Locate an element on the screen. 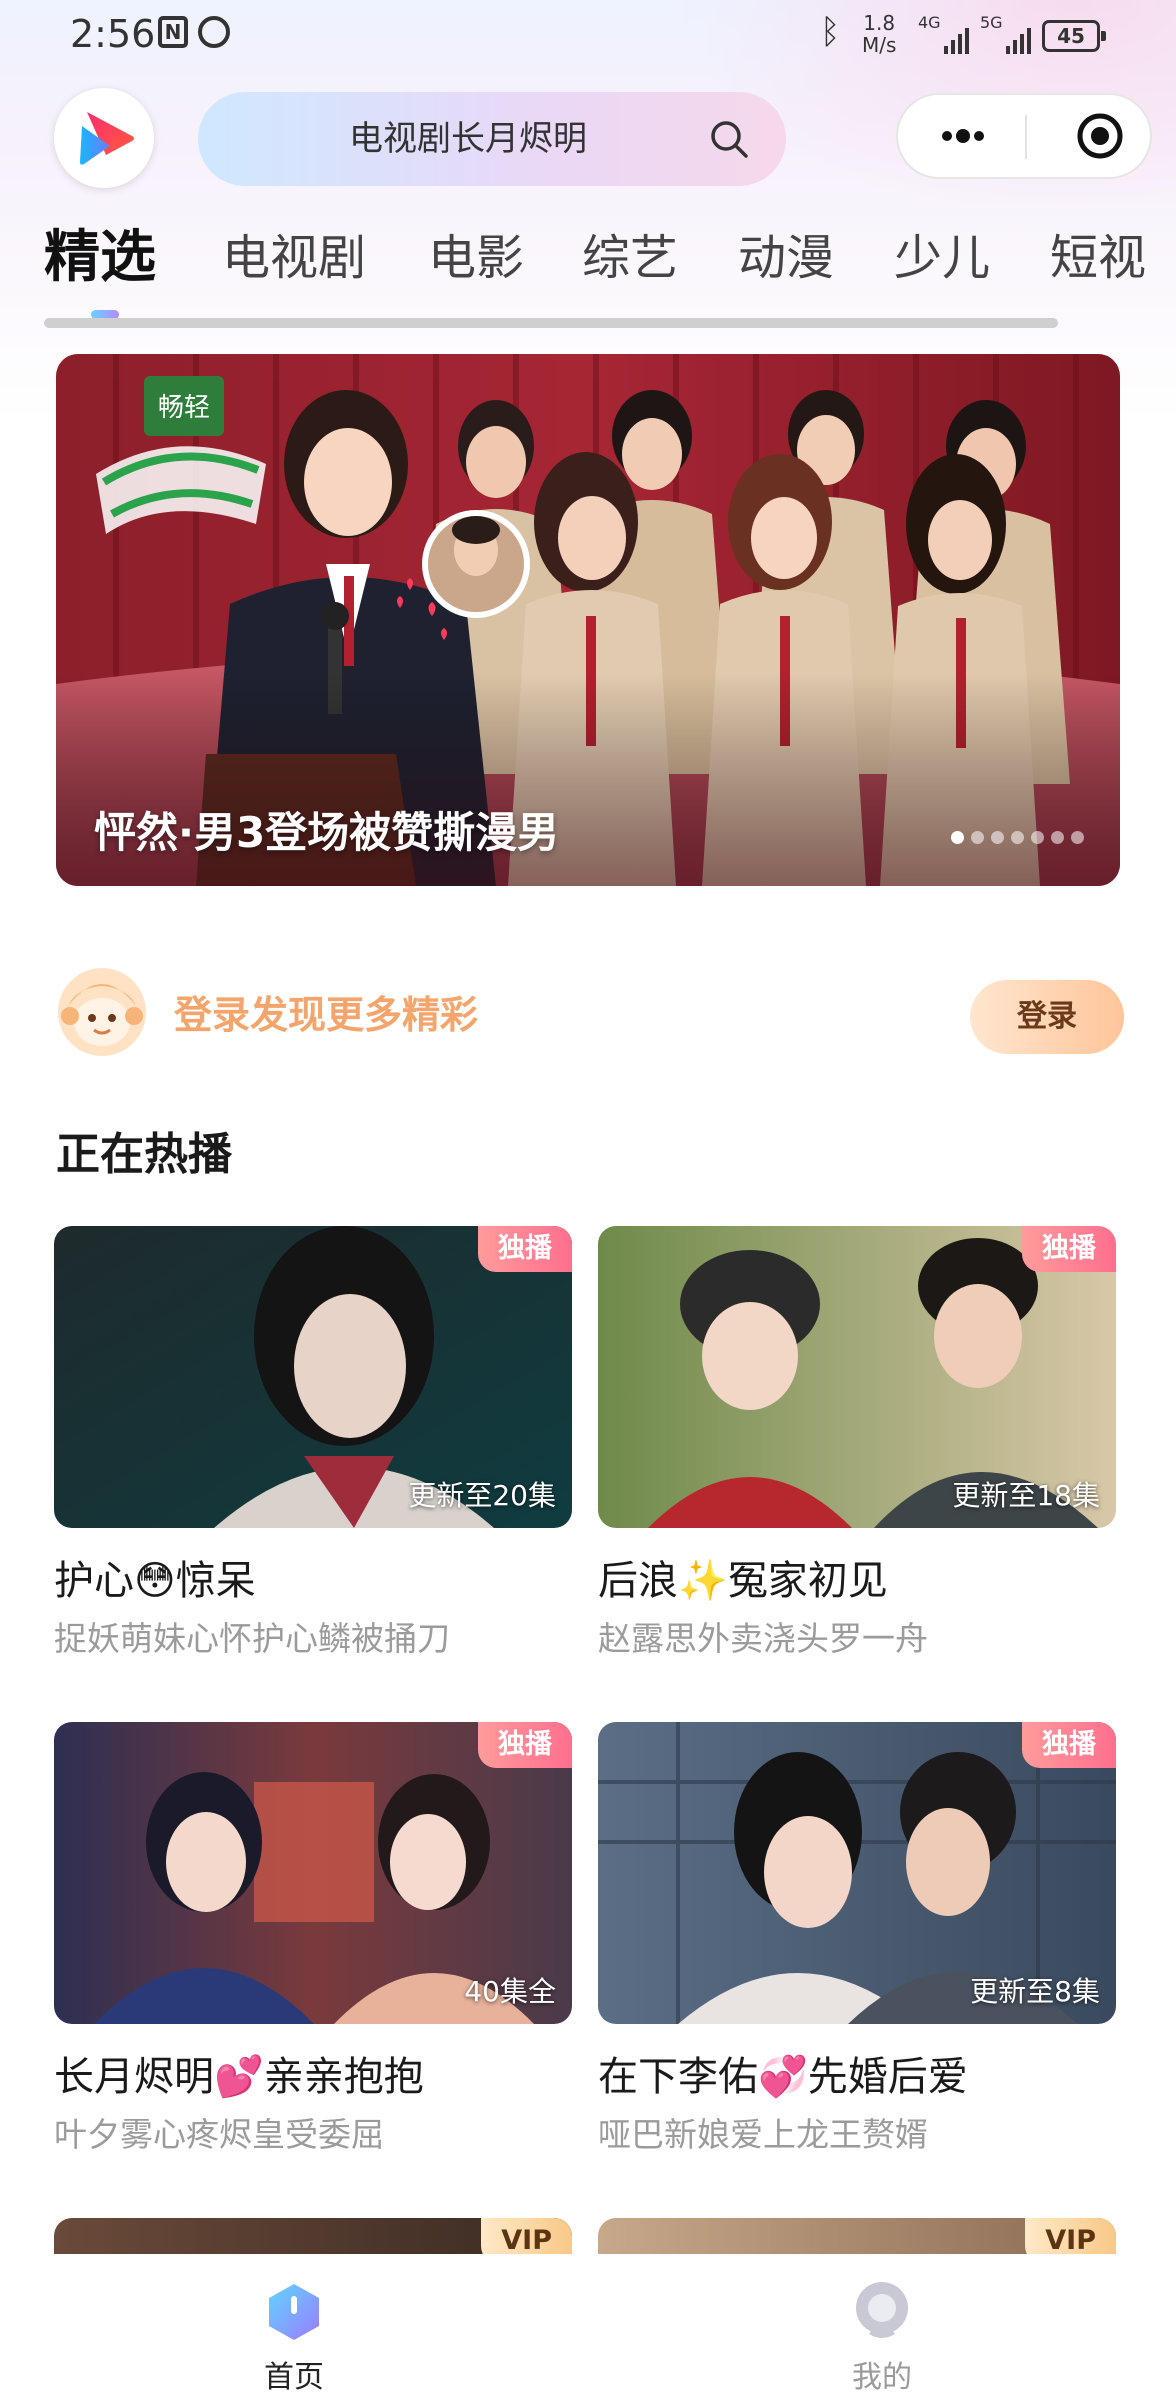 This screenshot has height=2400, width=1176. nav-profile: 我的 is located at coordinates (882, 2337).